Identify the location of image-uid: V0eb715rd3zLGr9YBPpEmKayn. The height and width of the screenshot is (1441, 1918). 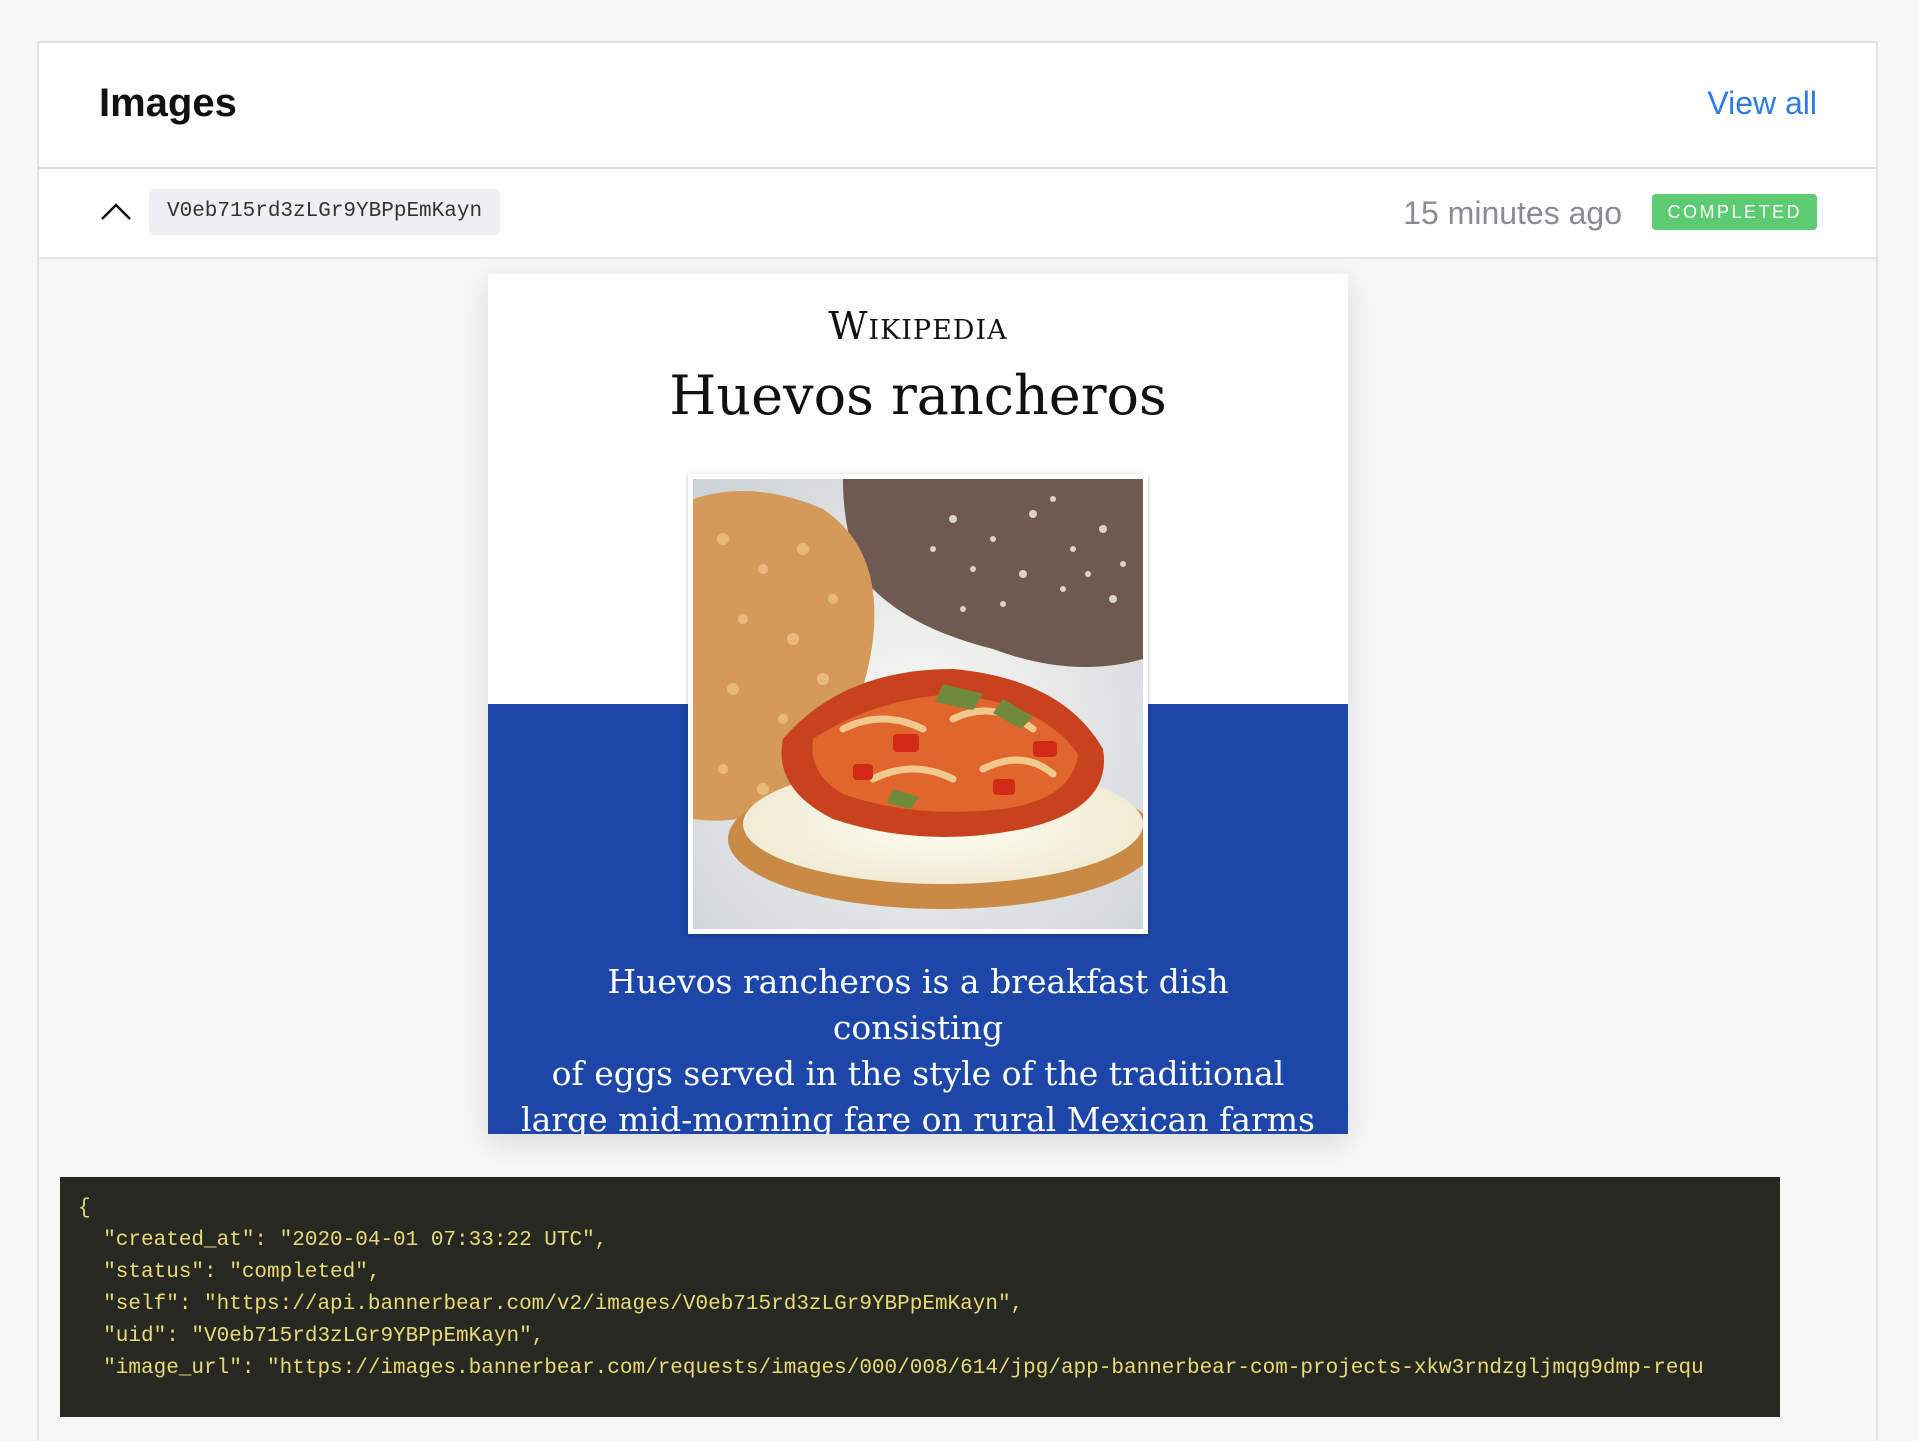
(325, 212).